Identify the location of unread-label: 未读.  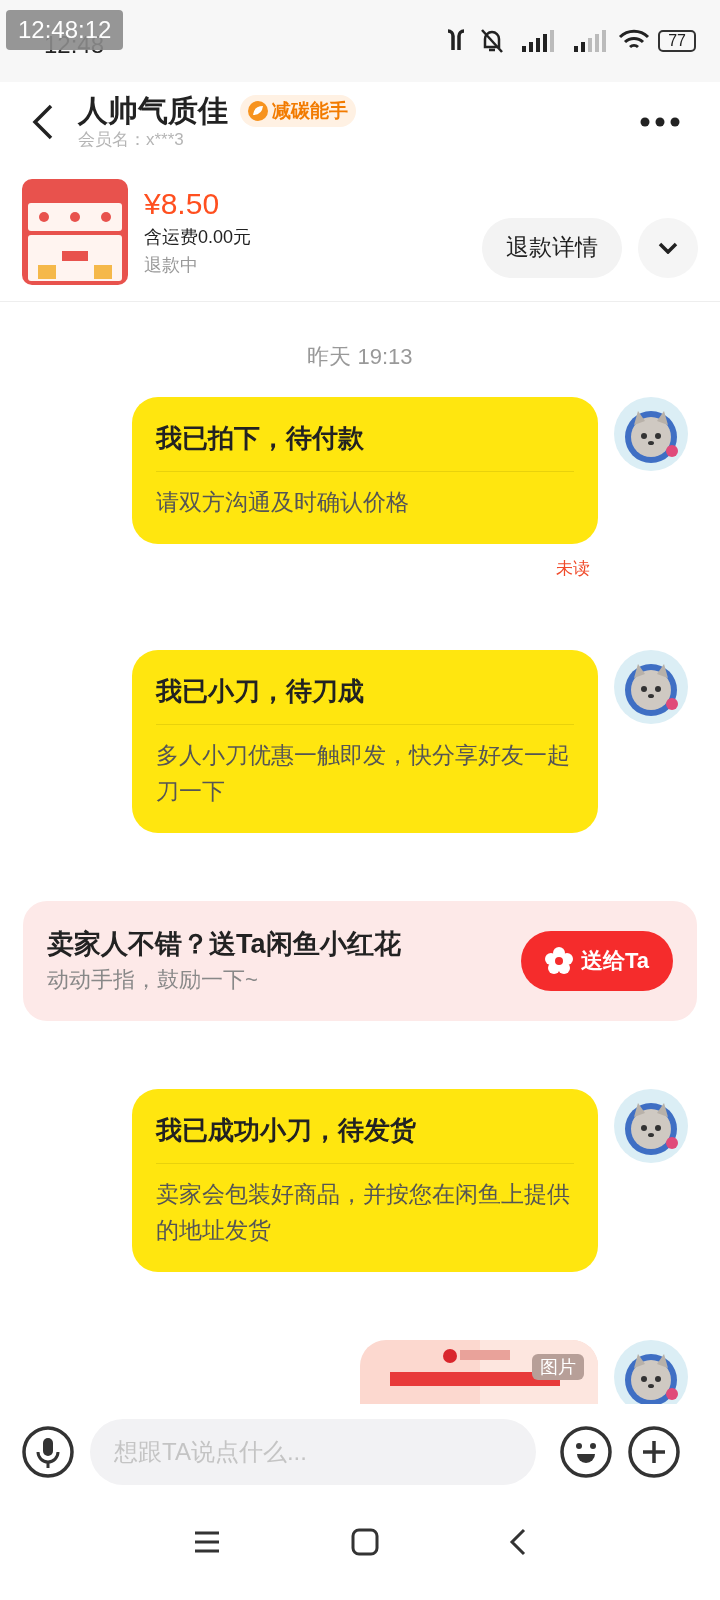
(573, 569).